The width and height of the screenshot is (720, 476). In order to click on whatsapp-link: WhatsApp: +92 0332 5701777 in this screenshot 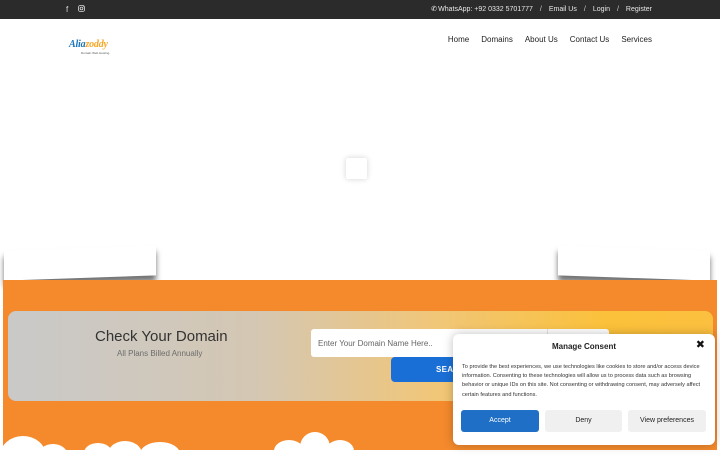, I will do `click(485, 9)`.